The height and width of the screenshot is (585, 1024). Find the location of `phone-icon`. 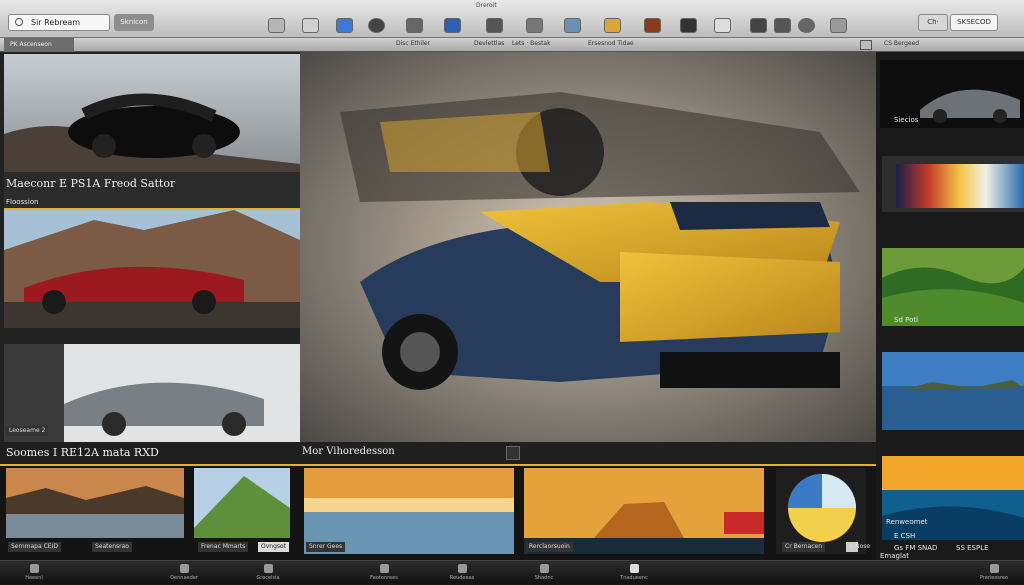

phone-icon is located at coordinates (688, 25).